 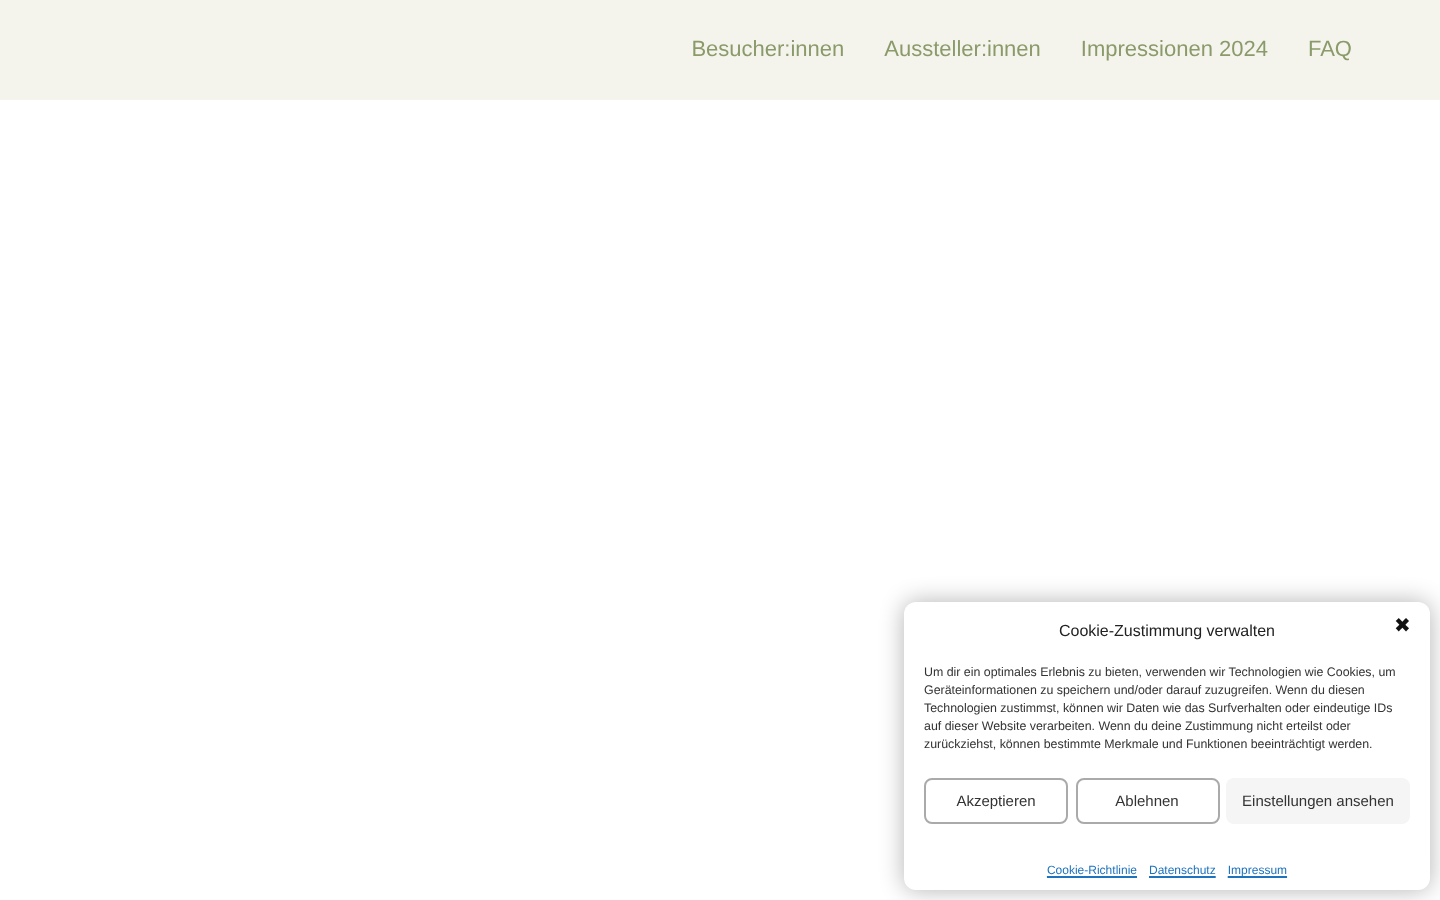 I want to click on close-button: ✖, so click(x=1402, y=628).